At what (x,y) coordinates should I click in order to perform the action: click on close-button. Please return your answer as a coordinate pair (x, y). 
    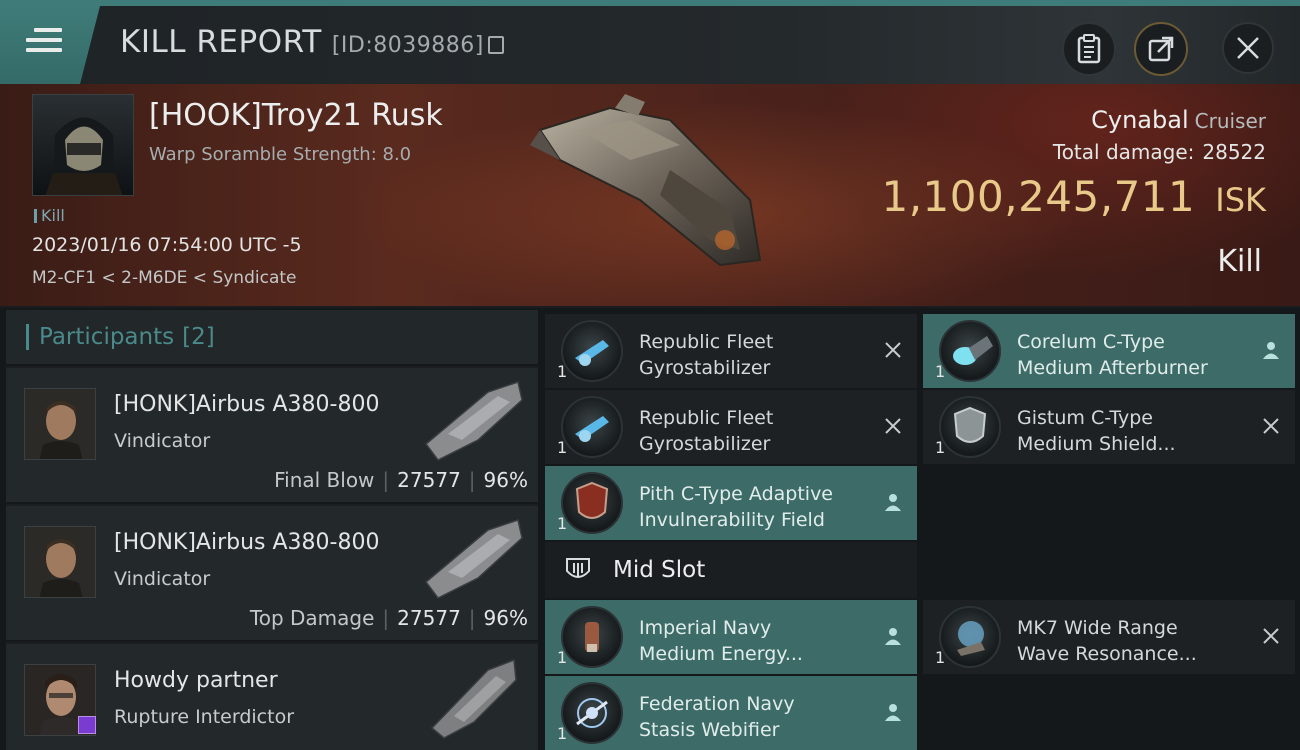
    Looking at the image, I should click on (1248, 48).